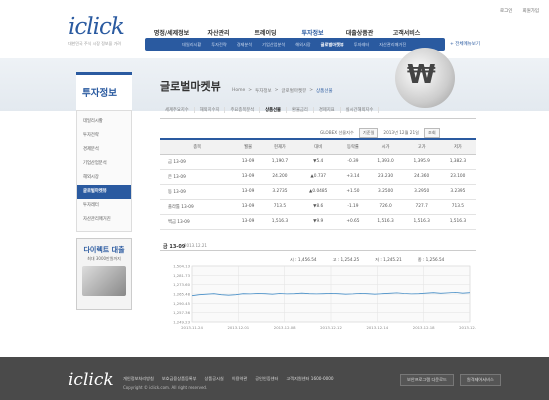  I want to click on sidebar-item: 해외시장, so click(104, 178).